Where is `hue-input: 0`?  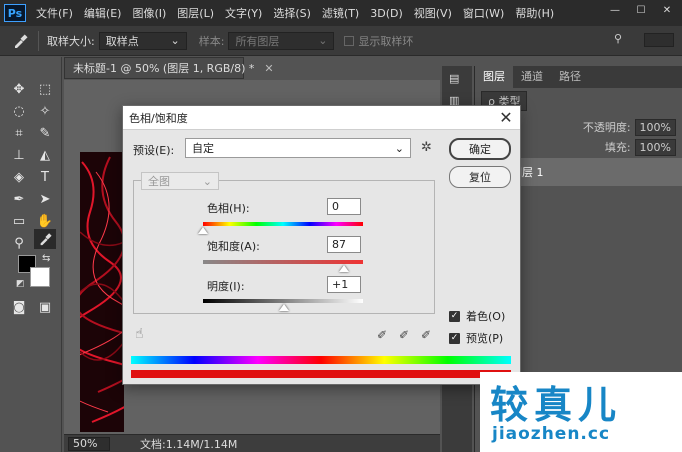 hue-input: 0 is located at coordinates (344, 206).